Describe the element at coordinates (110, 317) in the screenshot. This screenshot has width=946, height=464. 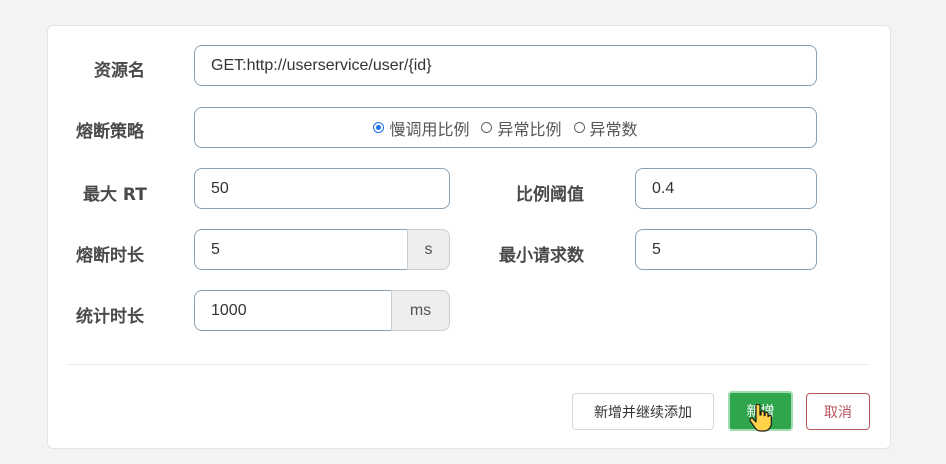
I see `stat-duration-label: 统计时长` at that location.